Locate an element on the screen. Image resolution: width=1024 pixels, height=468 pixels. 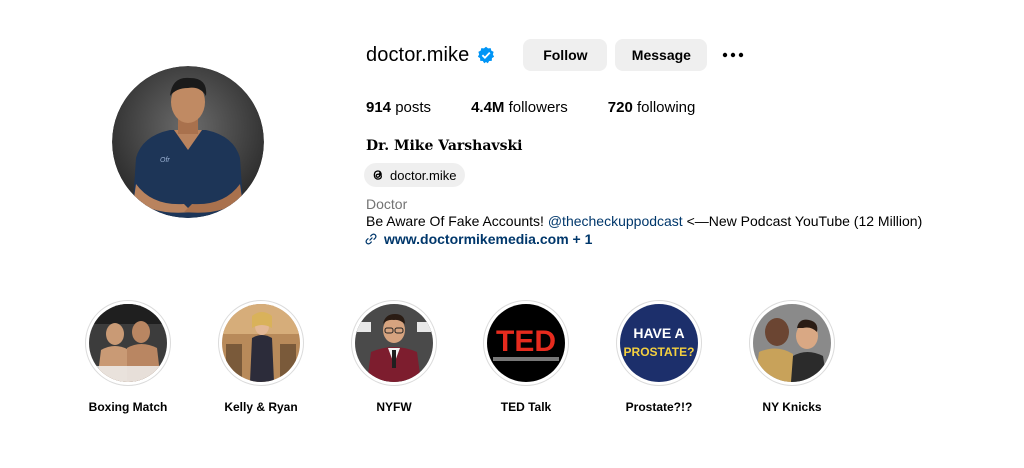
message-button: Message is located at coordinates (661, 55).